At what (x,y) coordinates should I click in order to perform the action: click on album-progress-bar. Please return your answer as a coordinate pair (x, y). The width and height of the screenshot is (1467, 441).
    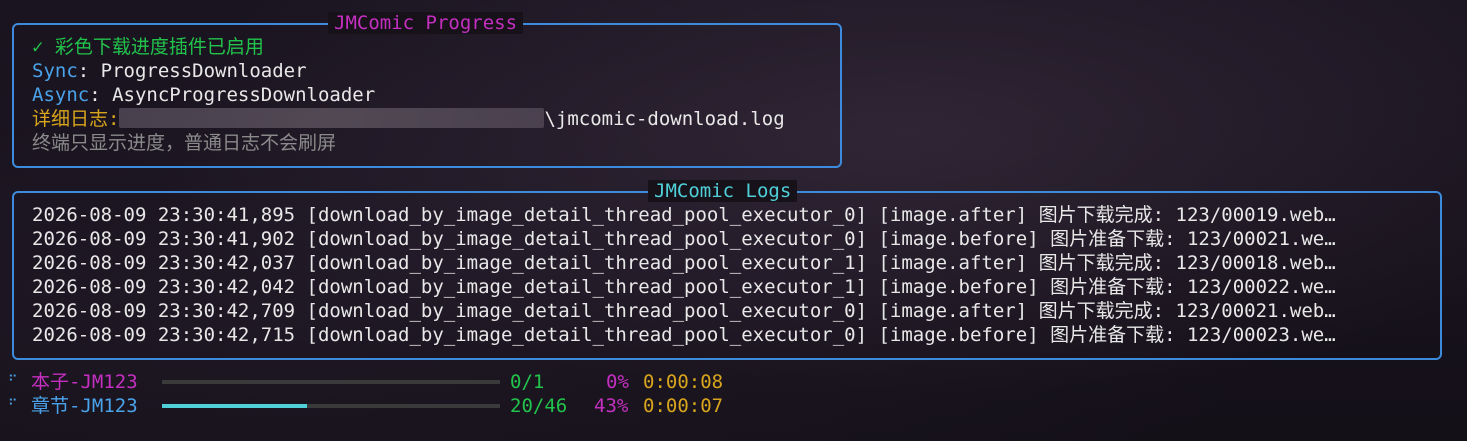
    Looking at the image, I should click on (331, 382).